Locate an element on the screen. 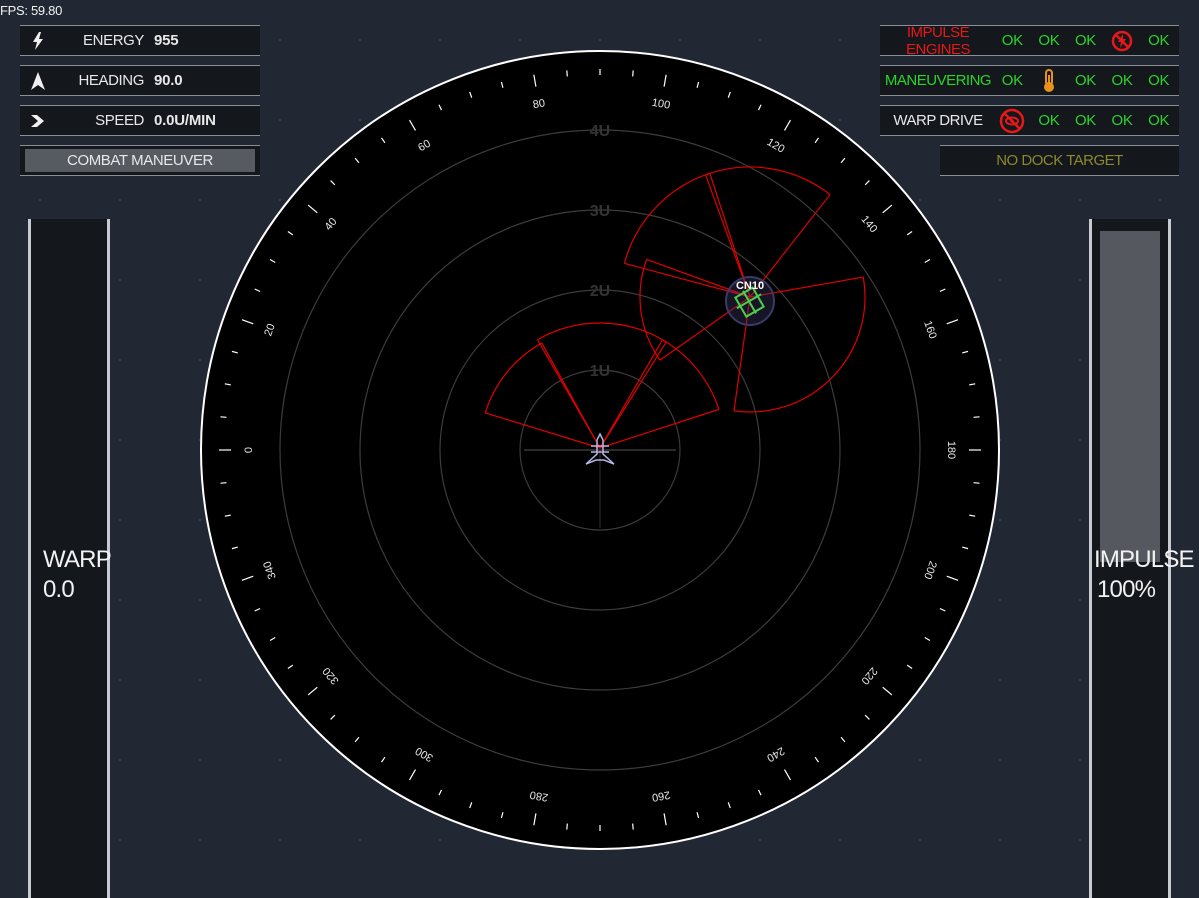 The image size is (1199, 898). range-label: 4U is located at coordinates (600, 131).